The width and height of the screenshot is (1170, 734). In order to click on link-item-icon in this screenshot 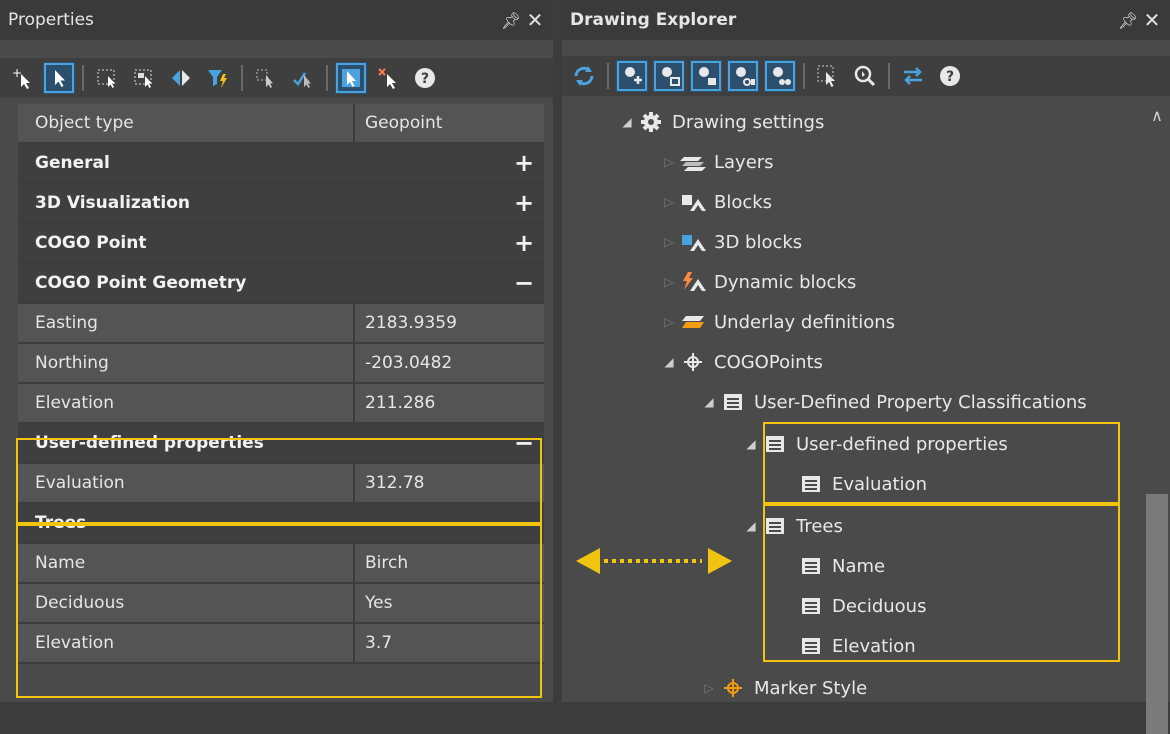, I will do `click(743, 76)`.